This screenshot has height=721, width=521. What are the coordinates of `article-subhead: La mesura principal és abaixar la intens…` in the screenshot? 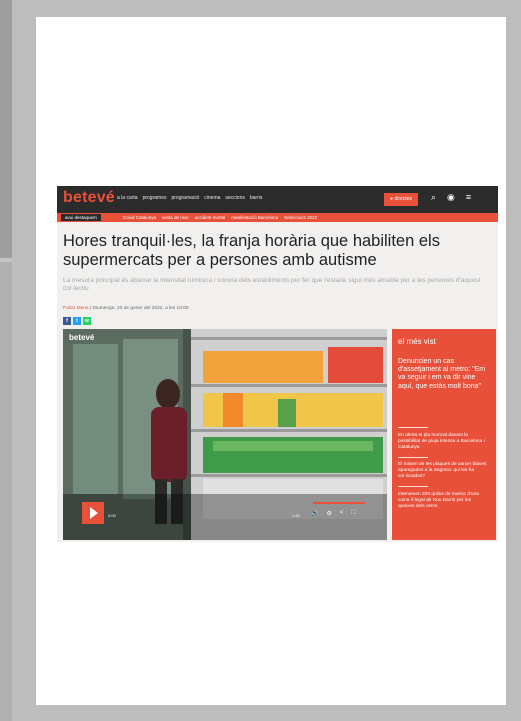 It's located at (272, 284).